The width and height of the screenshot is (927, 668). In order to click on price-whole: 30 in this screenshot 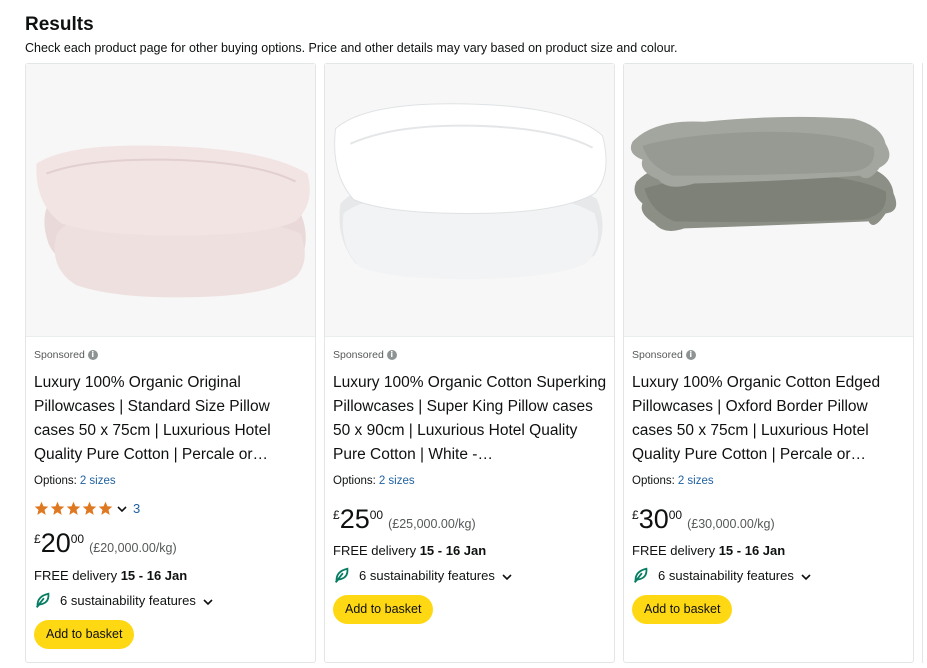, I will do `click(653, 519)`.